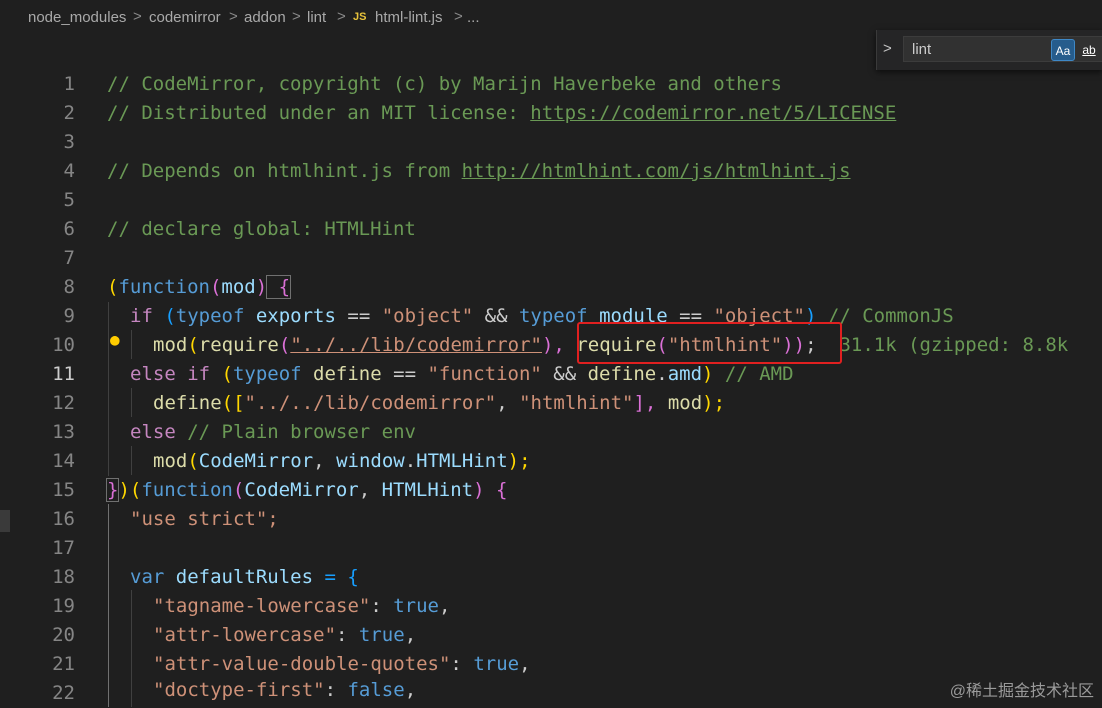  I want to click on function-call: require, so click(238, 345).